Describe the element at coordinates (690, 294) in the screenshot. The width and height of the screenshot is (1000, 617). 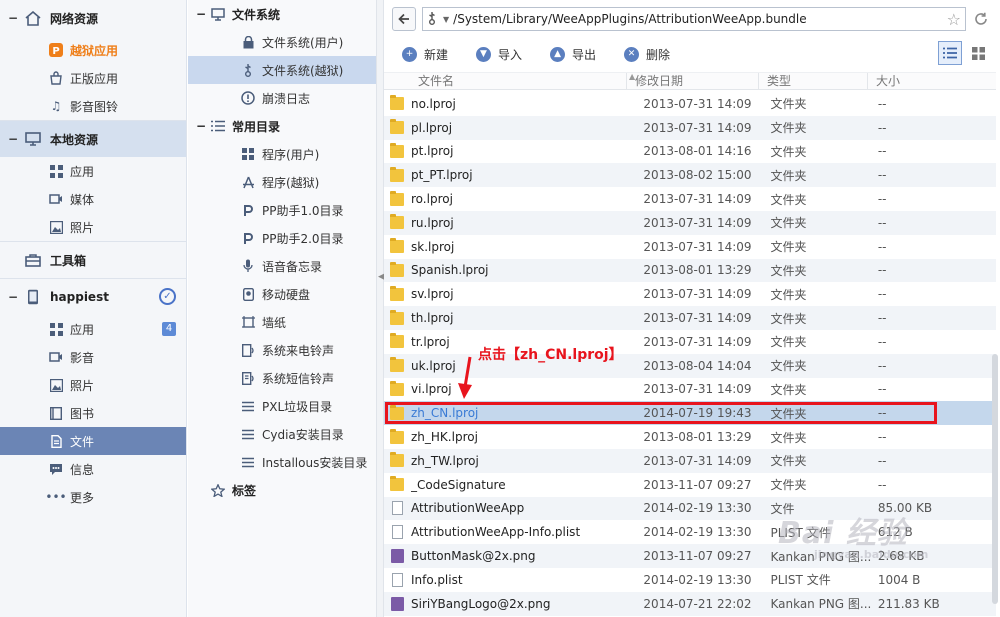
I see `file-row: sv.lproj 2013-07-31 14:09 文件夹 --` at that location.